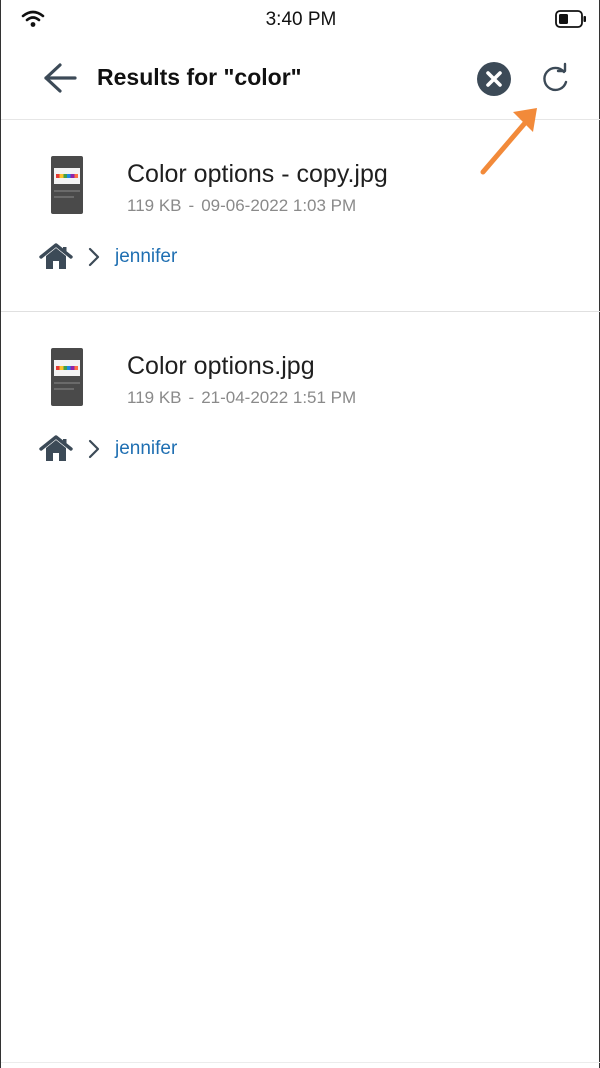  Describe the element at coordinates (279, 205) in the screenshot. I see `file-date: 09-06-2022 1:03 PM` at that location.